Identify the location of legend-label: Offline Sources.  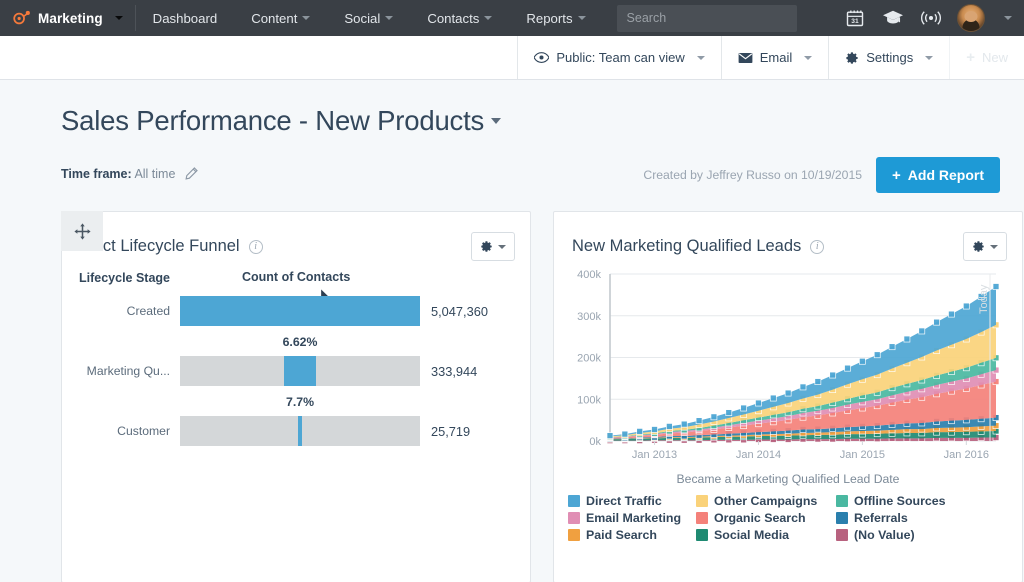
(900, 501).